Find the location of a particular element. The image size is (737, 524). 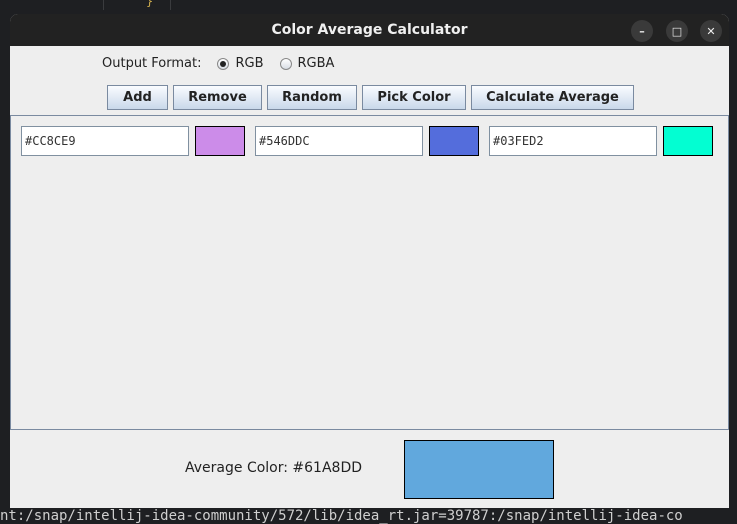

title-bar: Color Average Calculator – □ ✕ is located at coordinates (369, 30).